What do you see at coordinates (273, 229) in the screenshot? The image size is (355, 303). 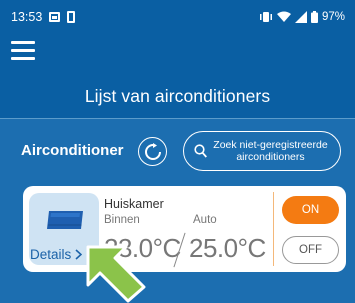 I see `card-divider` at bounding box center [273, 229].